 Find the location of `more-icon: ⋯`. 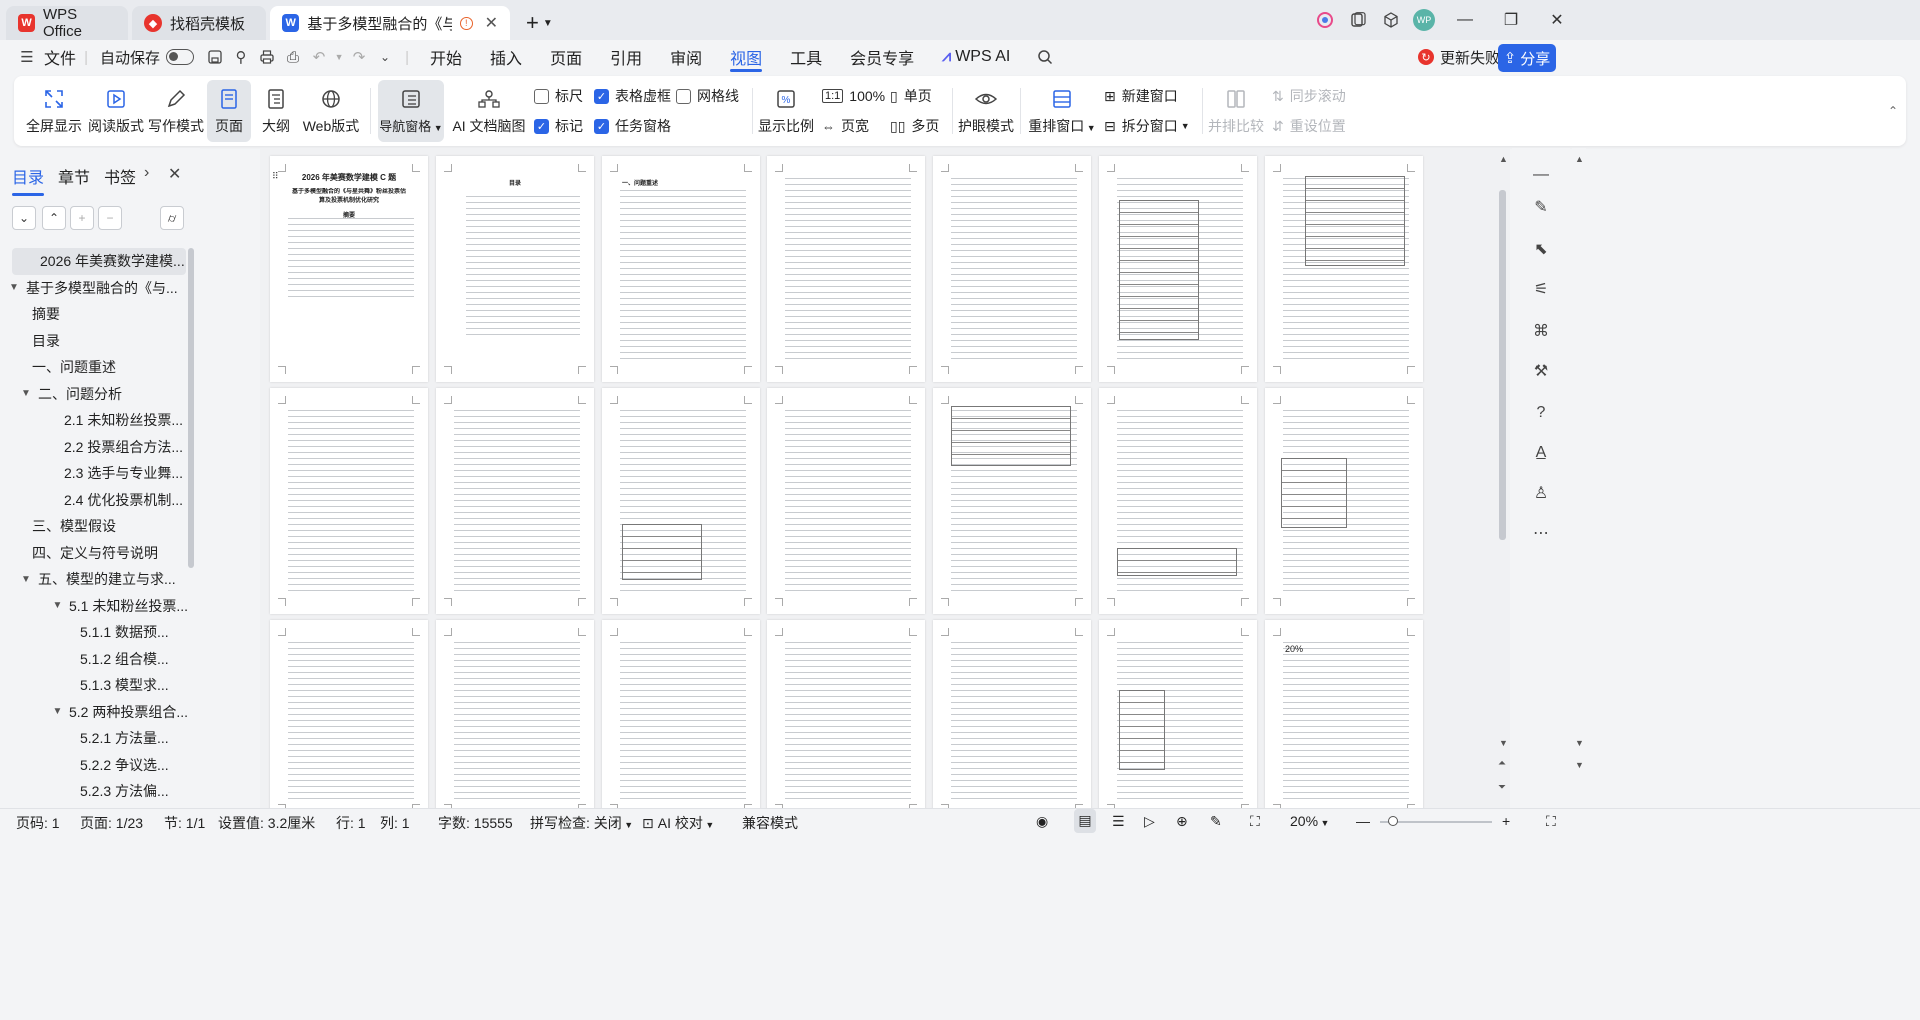

more-icon: ⋯ is located at coordinates (1541, 533).